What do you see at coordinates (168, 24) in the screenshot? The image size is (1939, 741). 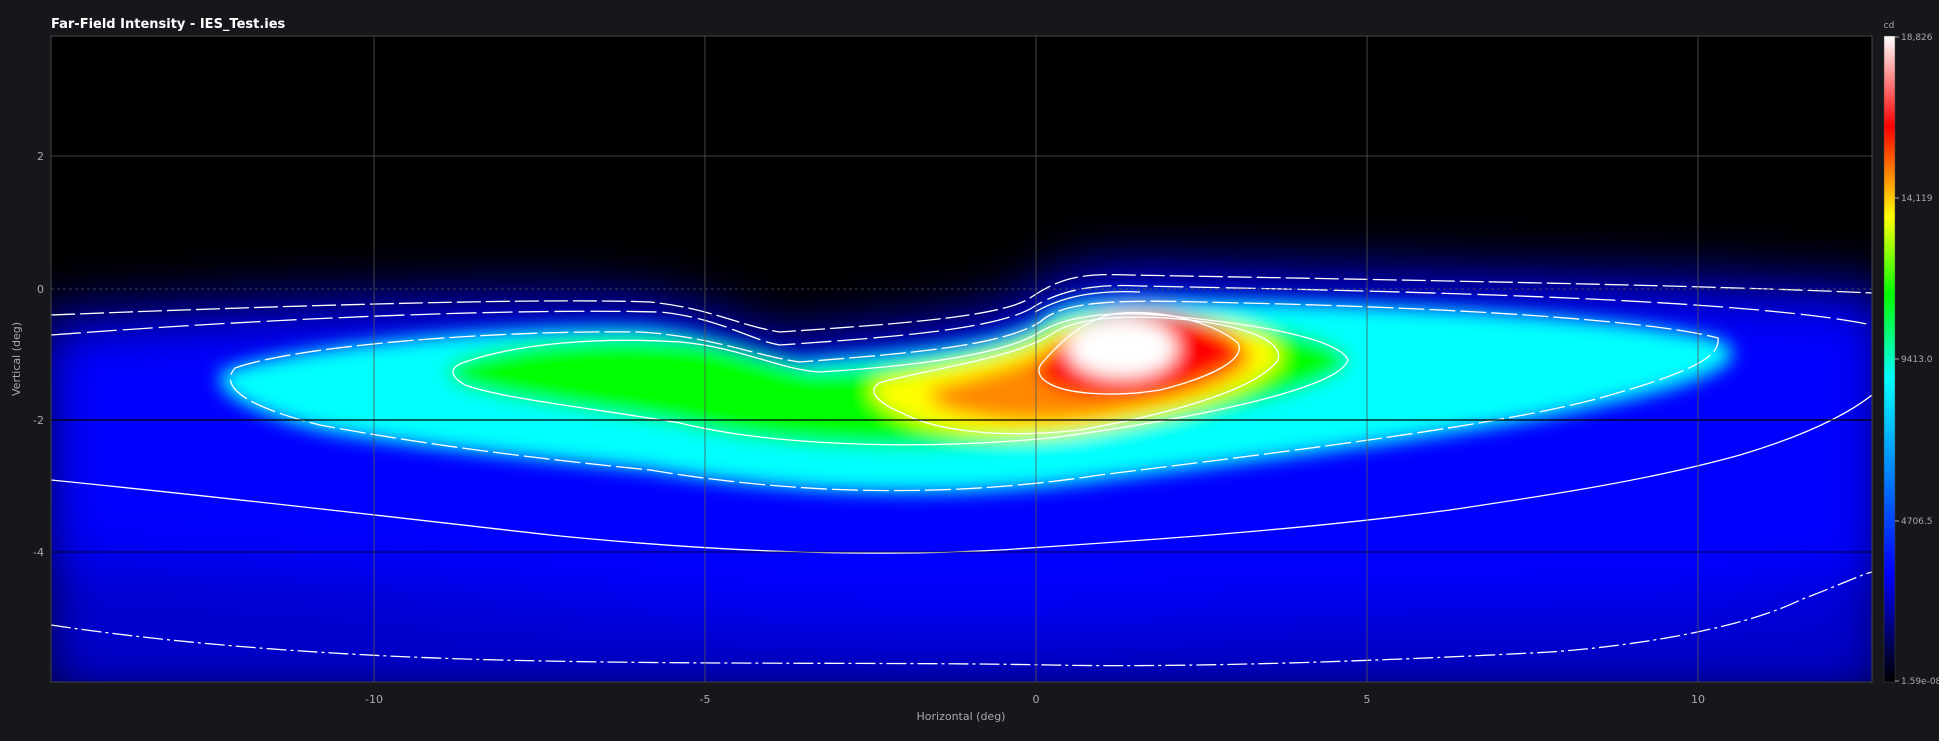 I see `chart-title: Far-Field Intensity - IES_Test.ies` at bounding box center [168, 24].